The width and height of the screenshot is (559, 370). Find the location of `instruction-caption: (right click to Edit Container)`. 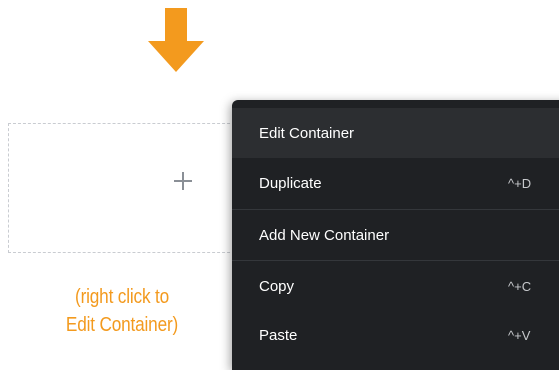

instruction-caption: (right click to Edit Container) is located at coordinates (122, 311).